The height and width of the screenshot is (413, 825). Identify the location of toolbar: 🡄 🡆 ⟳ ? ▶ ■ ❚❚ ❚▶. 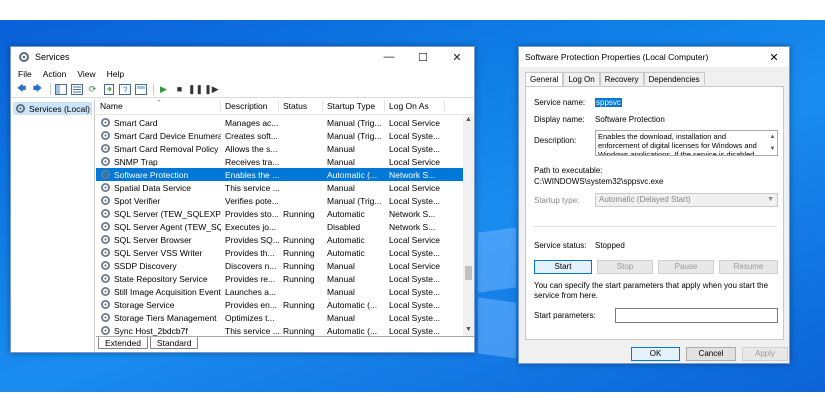
(242, 89).